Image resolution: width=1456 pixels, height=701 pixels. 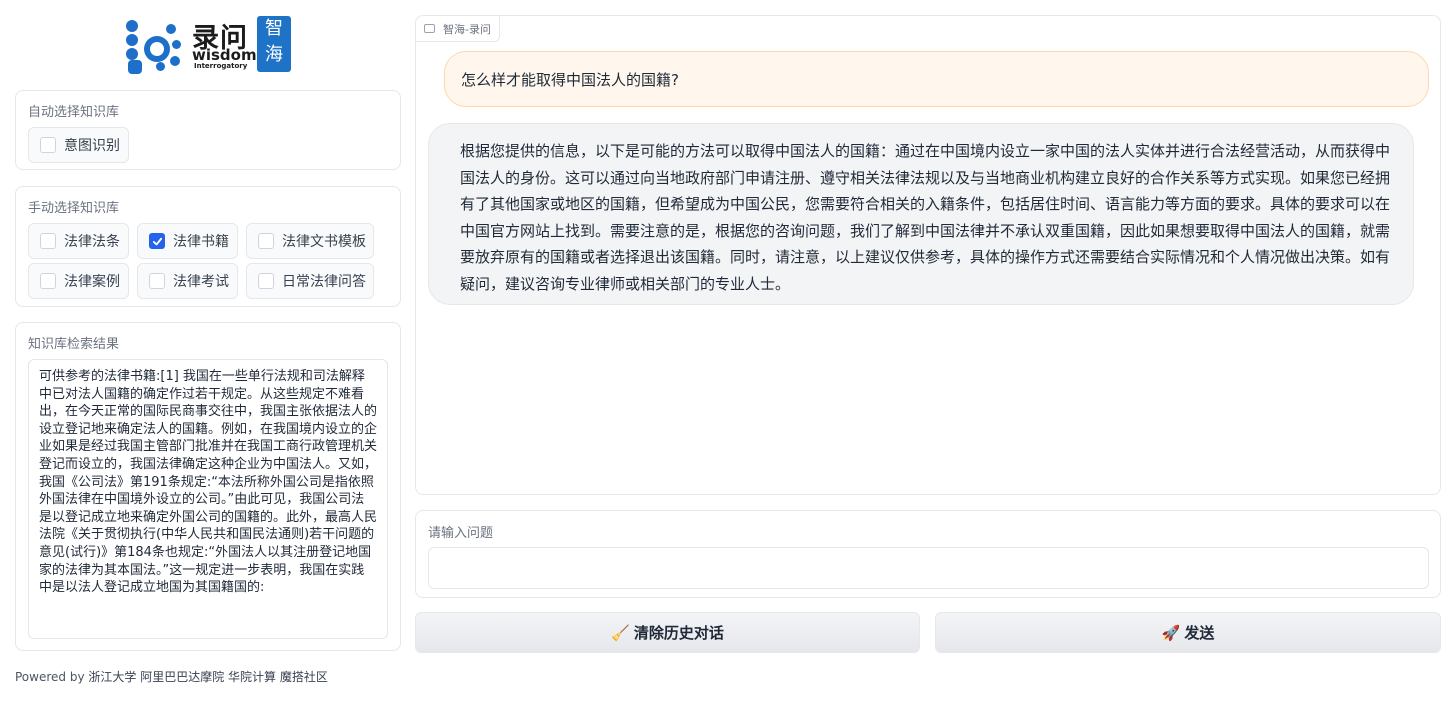 I want to click on checkbox-legal-doc-templates: 法律文书模板, so click(x=310, y=241).